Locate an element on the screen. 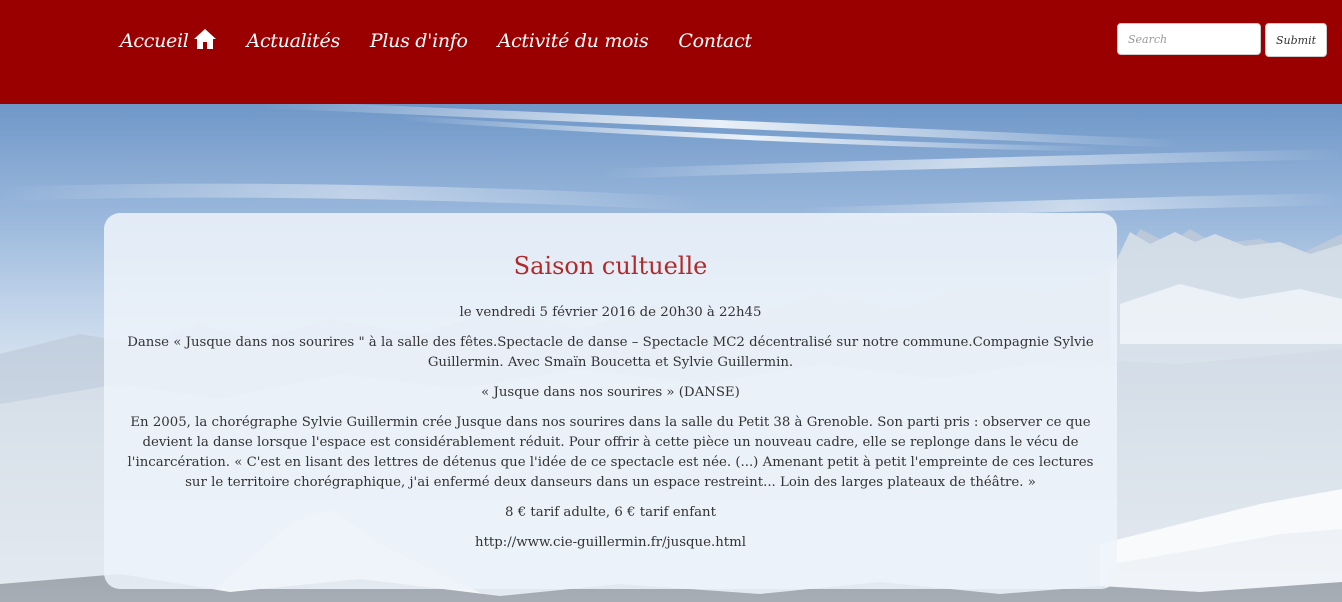 The height and width of the screenshot is (602, 1342). nav-item-contact: Contact is located at coordinates (715, 41).